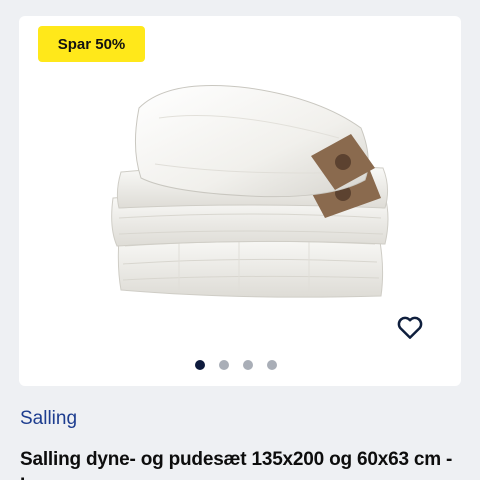 The height and width of the screenshot is (480, 480). Describe the element at coordinates (240, 365) in the screenshot. I see `image-carousel-indicator` at that location.